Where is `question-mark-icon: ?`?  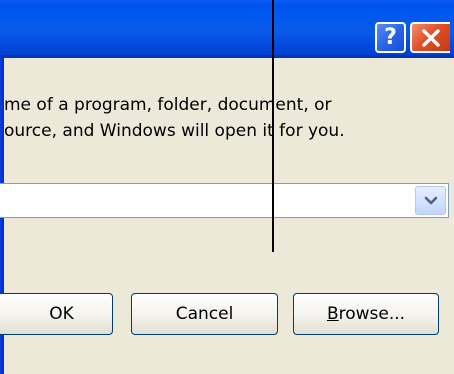
question-mark-icon: ? is located at coordinates (390, 37).